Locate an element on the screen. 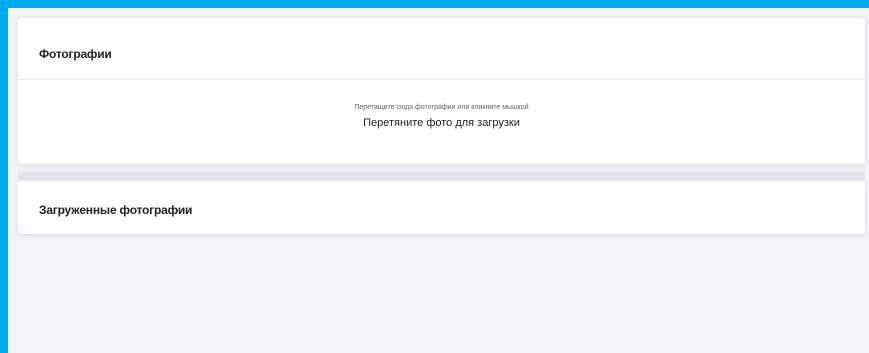 The width and height of the screenshot is (869, 353). photos-section-title: Фотографии is located at coordinates (75, 54).